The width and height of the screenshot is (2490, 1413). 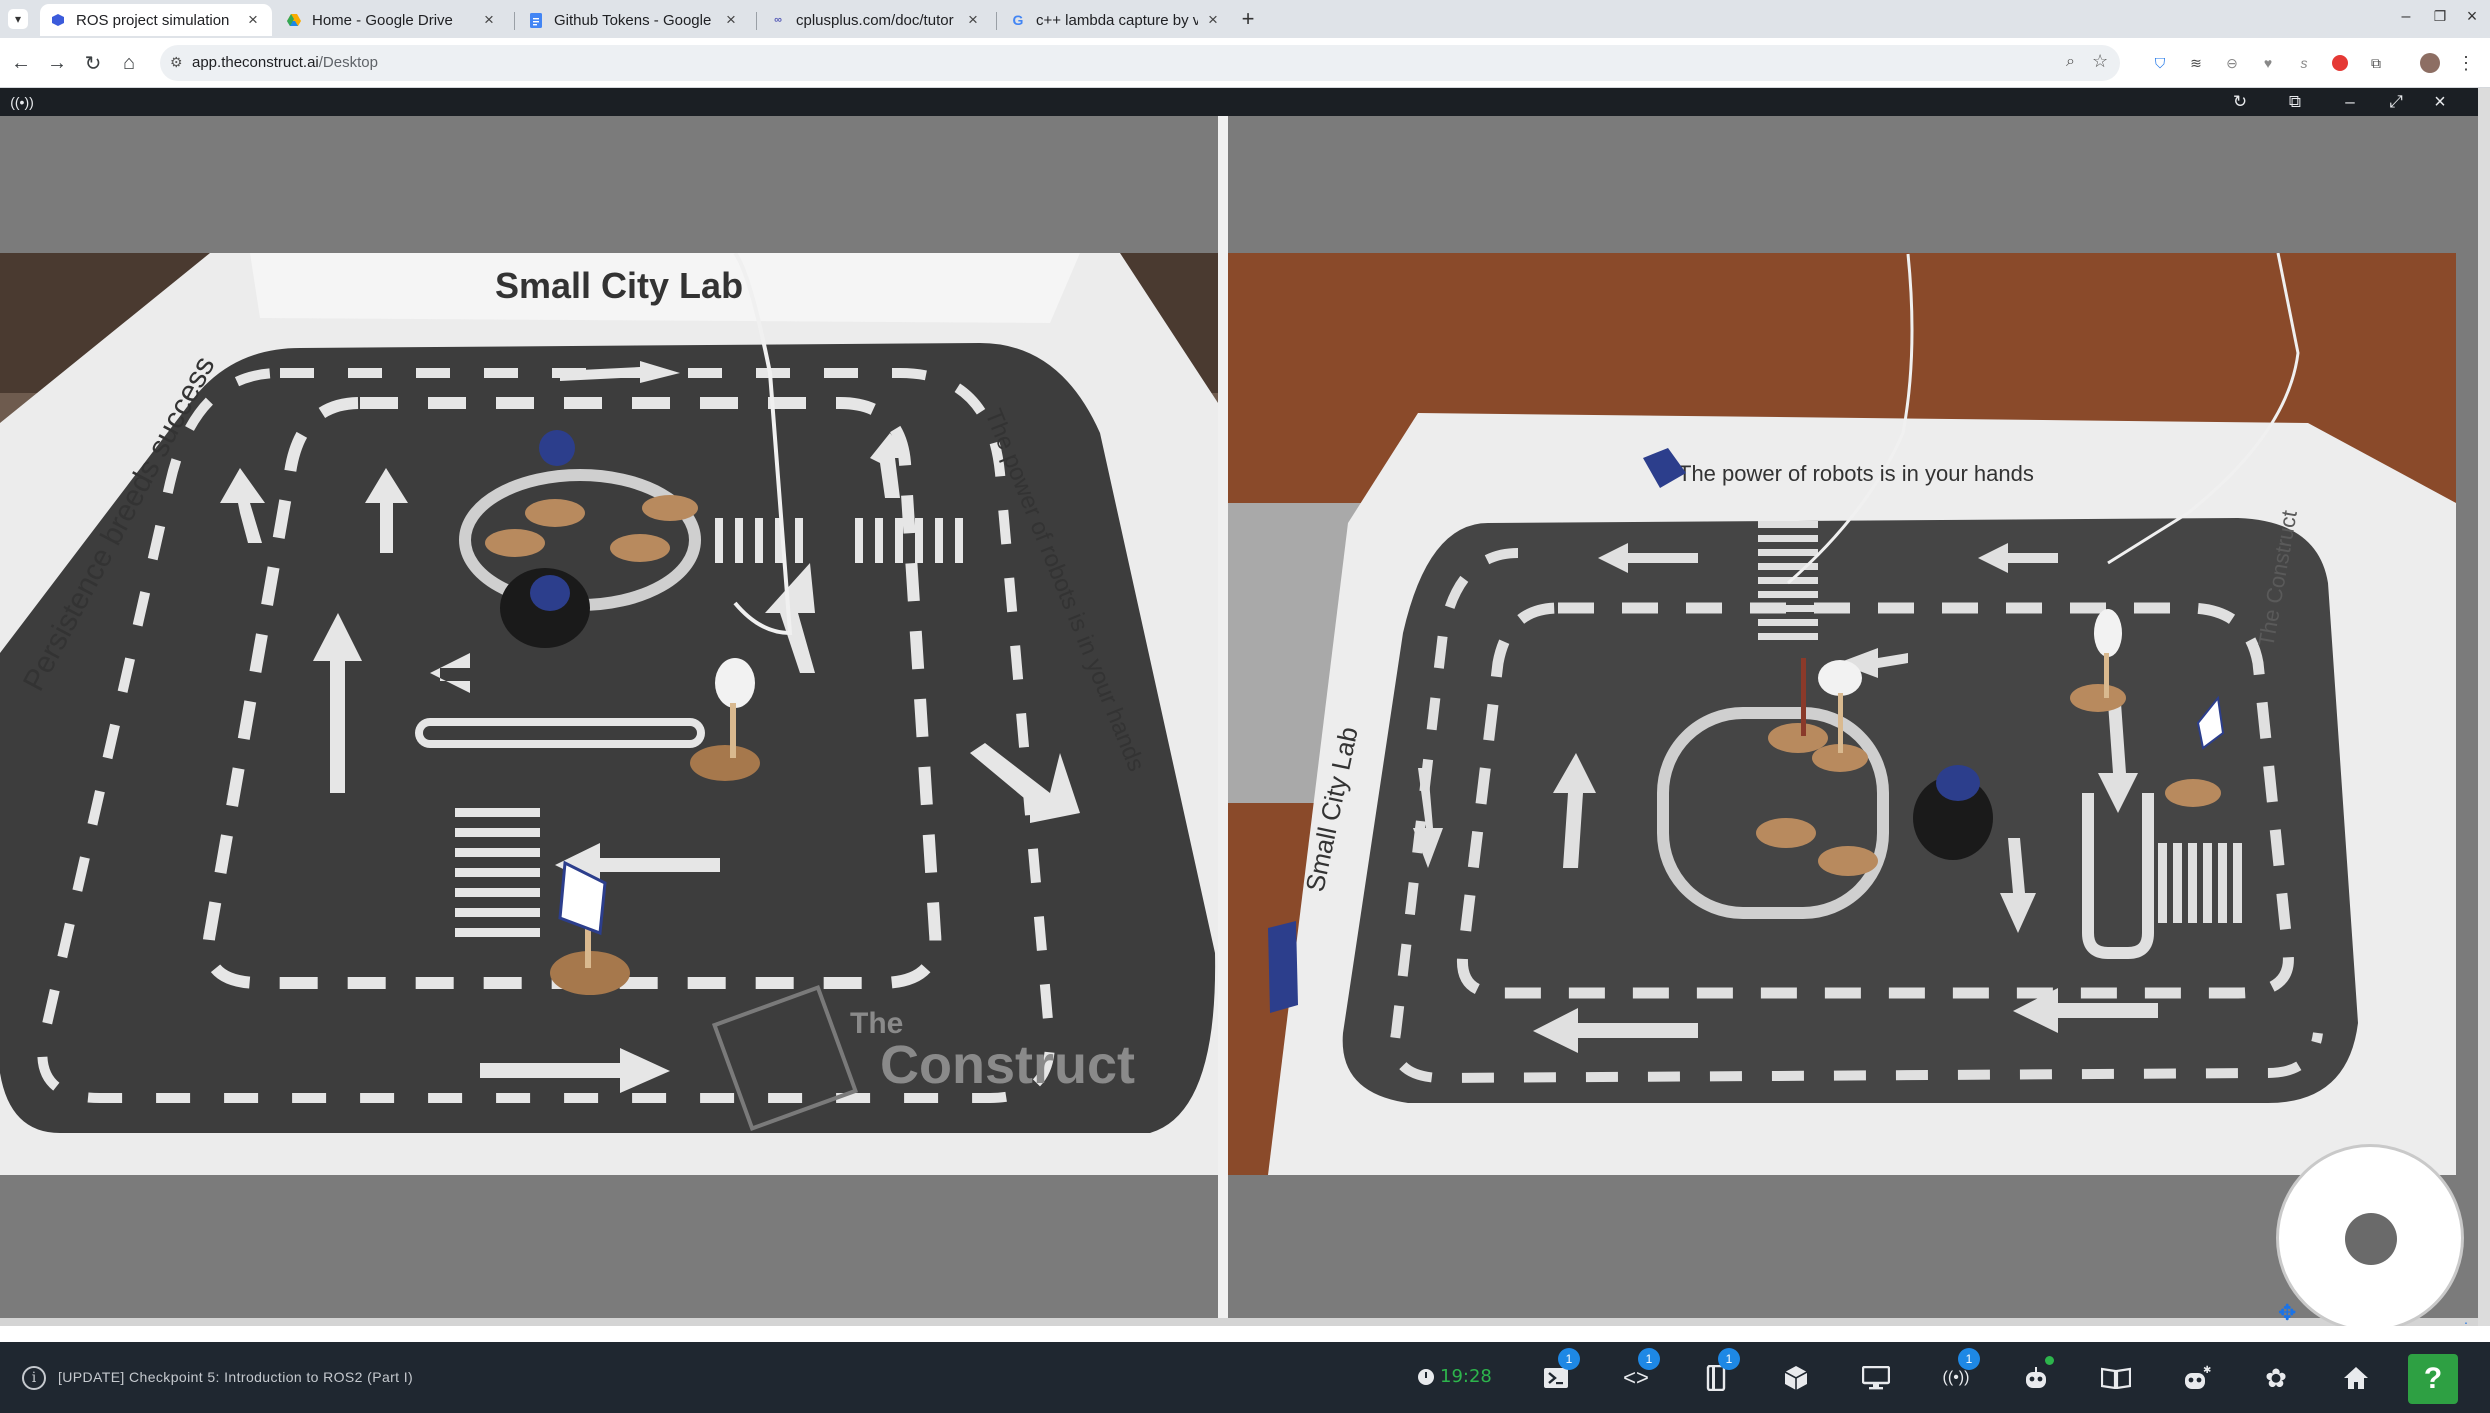 I want to click on tab-title: Github Tokens - Google D, so click(x=635, y=20).